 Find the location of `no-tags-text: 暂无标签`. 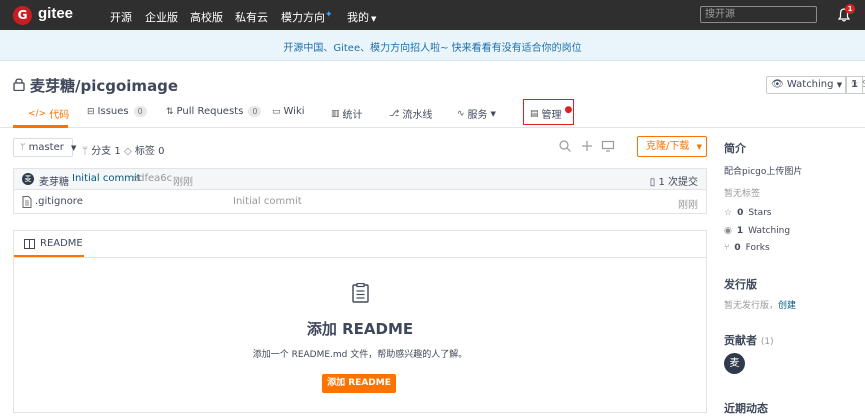

no-tags-text: 暂无标签 is located at coordinates (742, 194).